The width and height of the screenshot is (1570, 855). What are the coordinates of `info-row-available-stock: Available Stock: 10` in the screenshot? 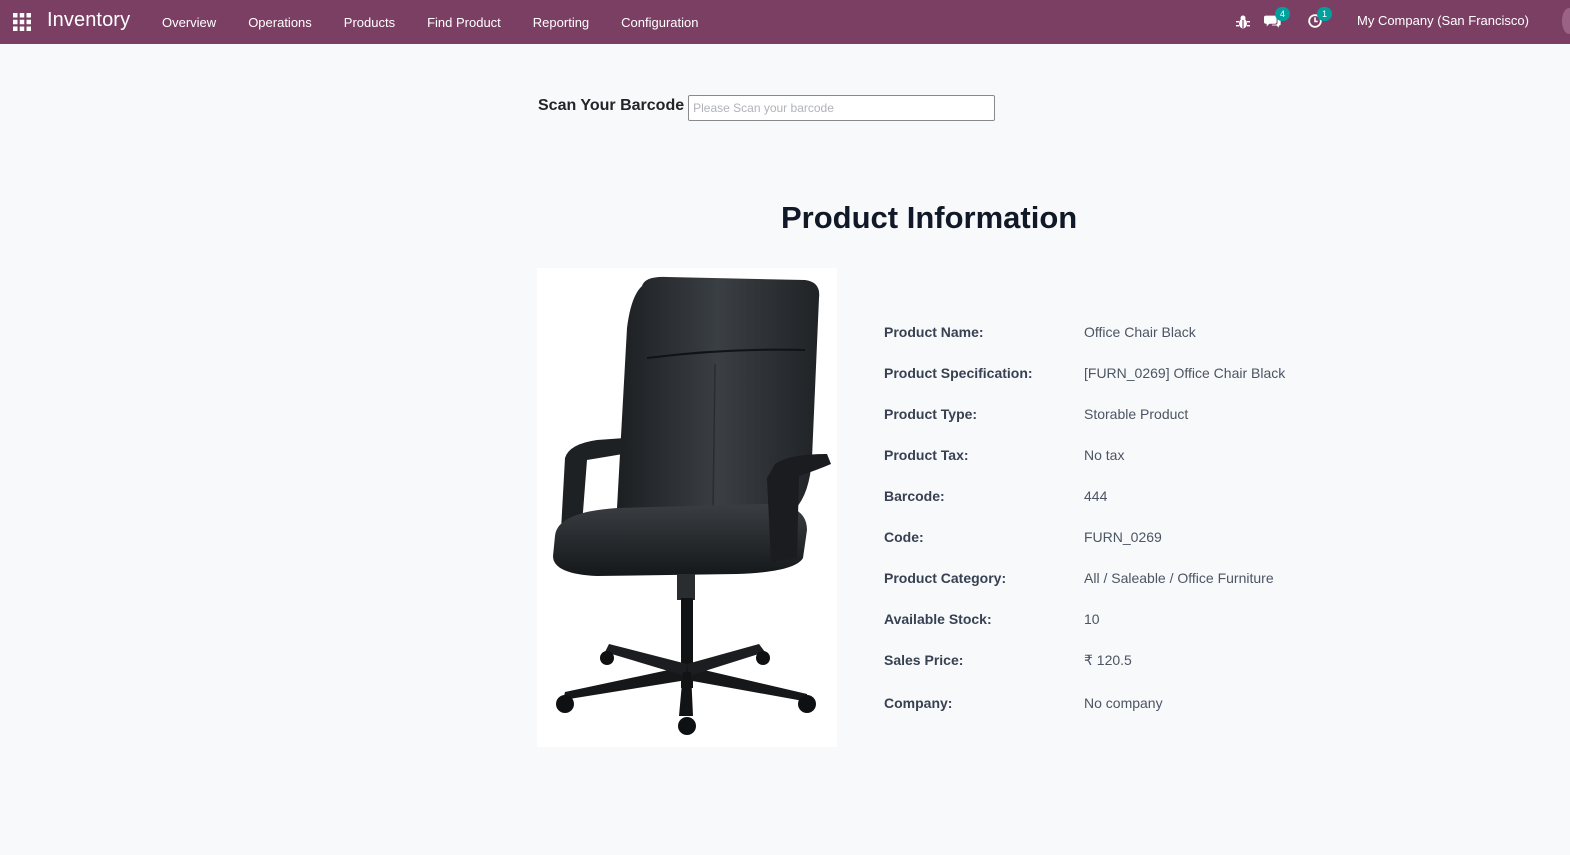 It's located at (1094, 619).